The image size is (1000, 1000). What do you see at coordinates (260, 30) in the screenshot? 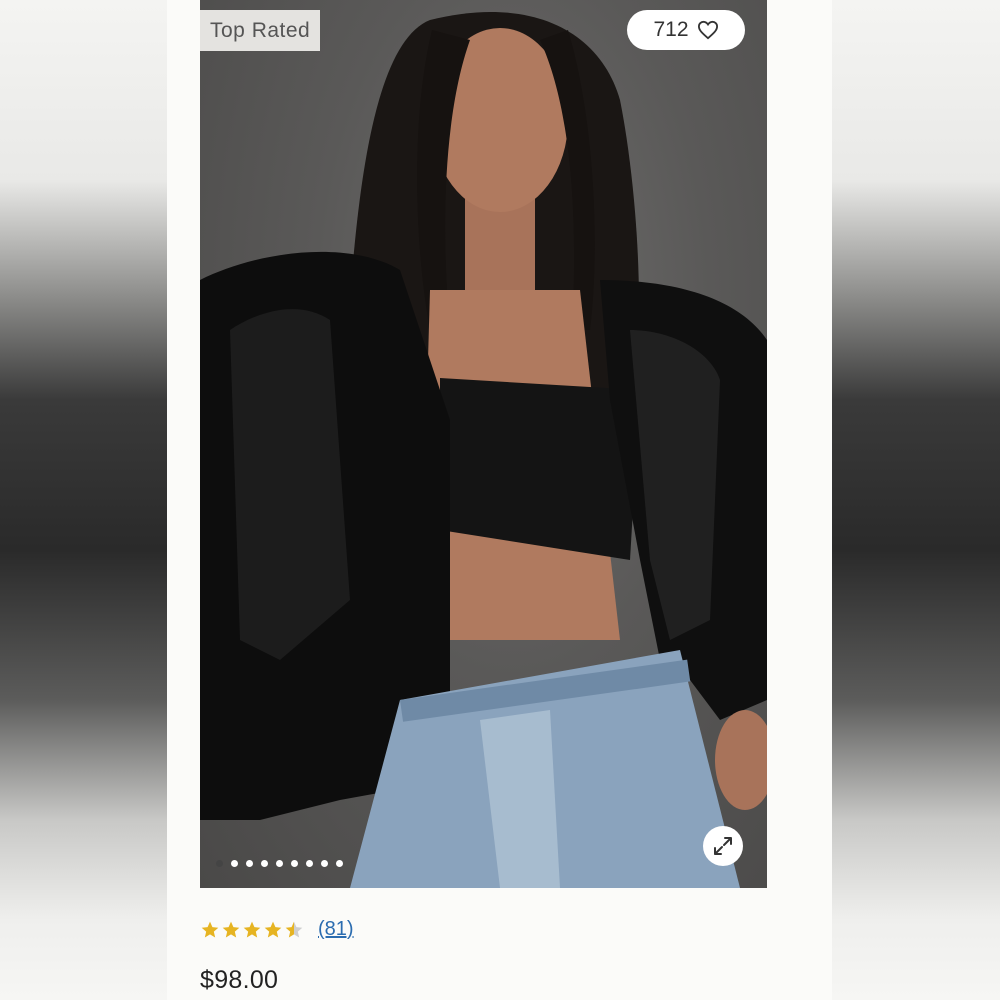
I see `top-rated-badge: Top Rated` at bounding box center [260, 30].